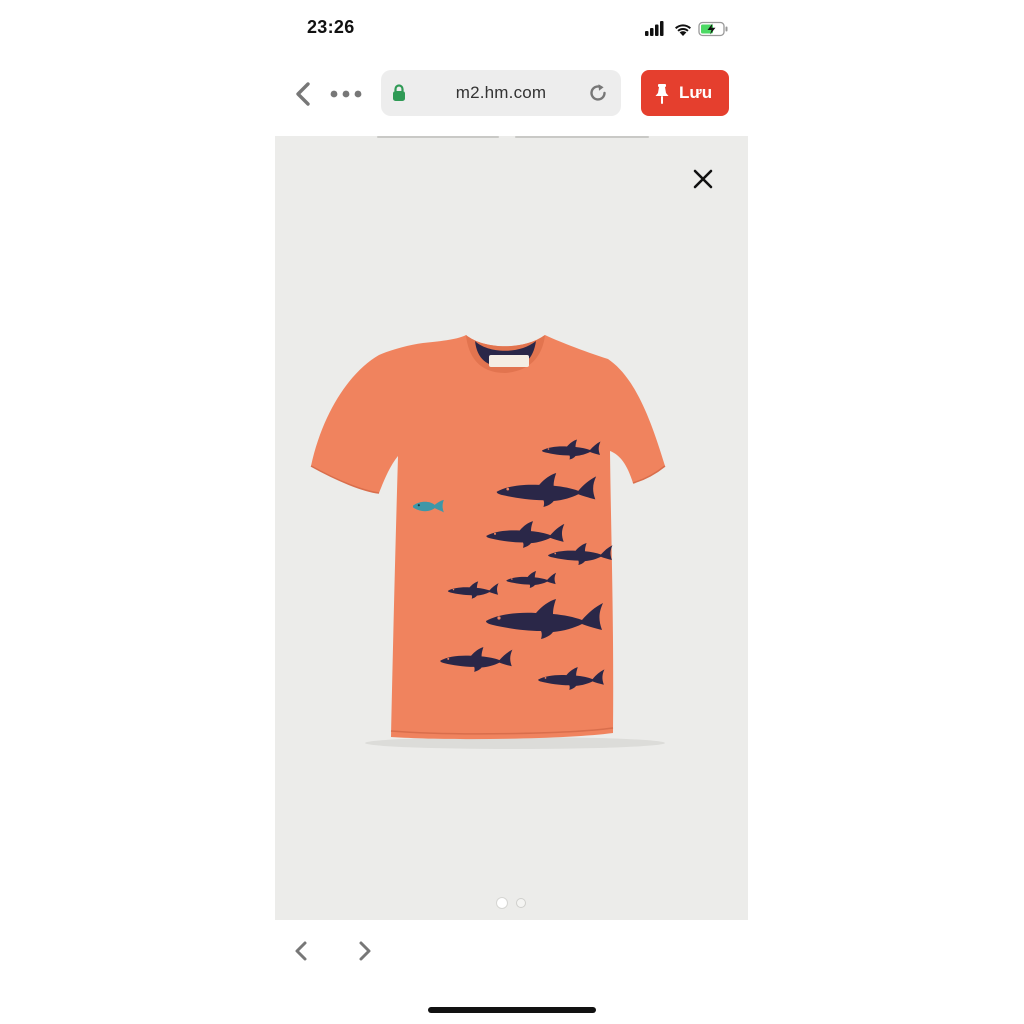 Image resolution: width=1024 pixels, height=1024 pixels. Describe the element at coordinates (713, 29) in the screenshot. I see `battery-charging-icon` at that location.